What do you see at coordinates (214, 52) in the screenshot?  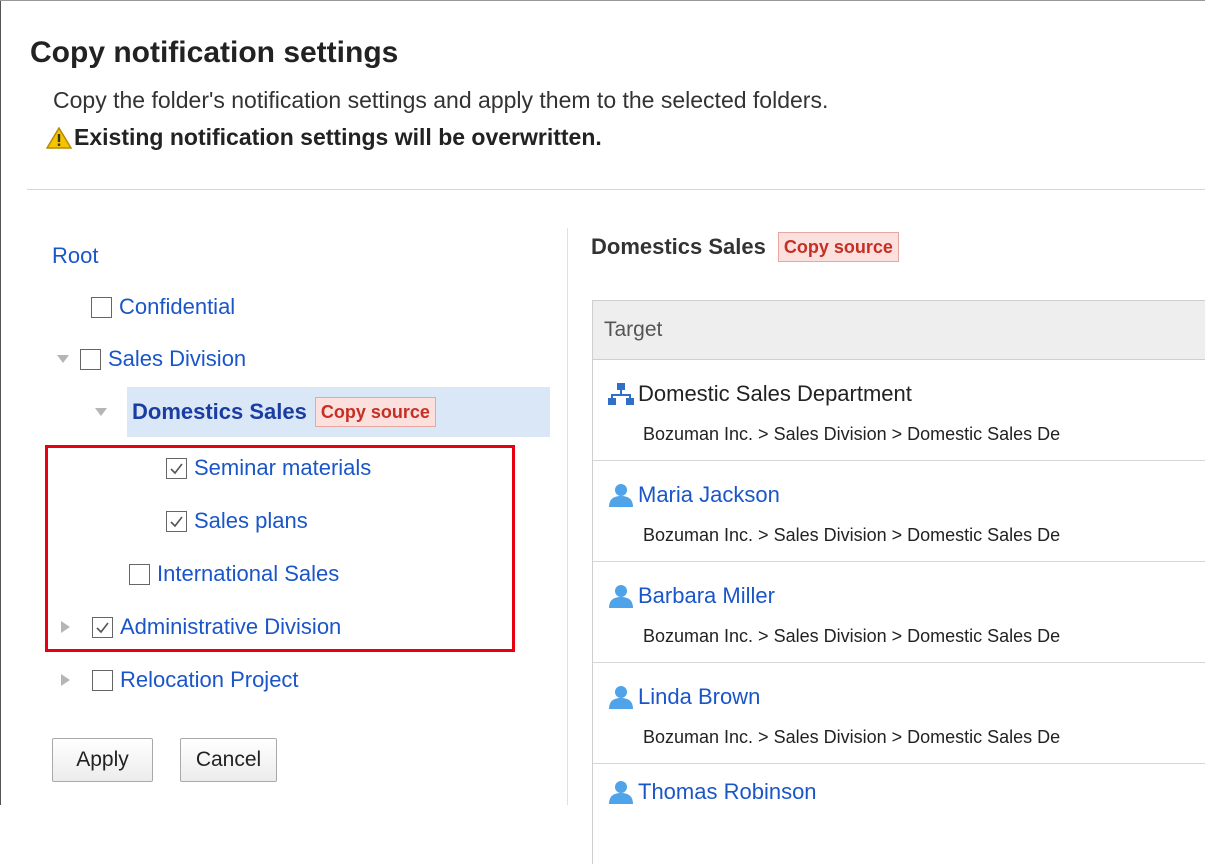 I see `page-title: Copy notification settings` at bounding box center [214, 52].